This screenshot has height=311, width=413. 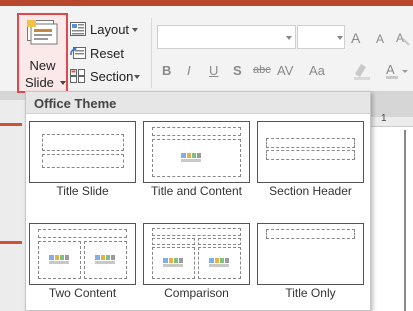 I want to click on new-slide-icon, so click(x=42, y=32).